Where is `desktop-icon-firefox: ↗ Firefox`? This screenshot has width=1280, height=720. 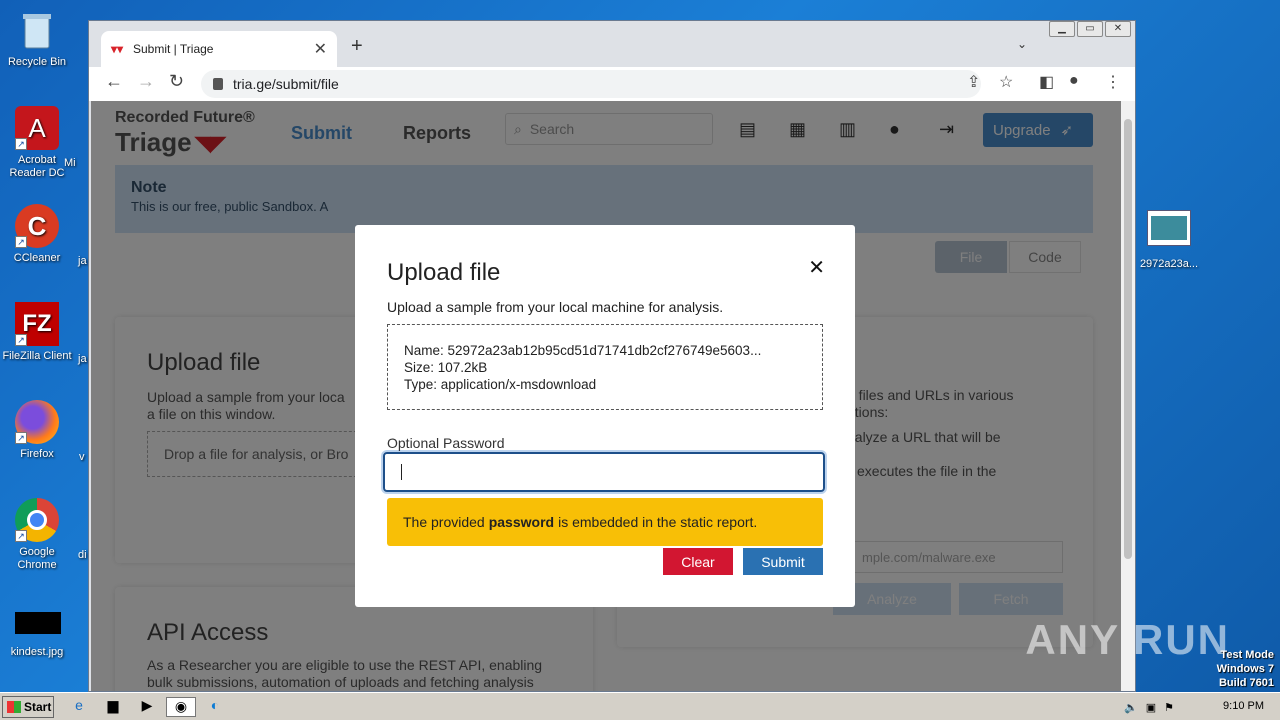
desktop-icon-firefox: ↗ Firefox is located at coordinates (37, 430).